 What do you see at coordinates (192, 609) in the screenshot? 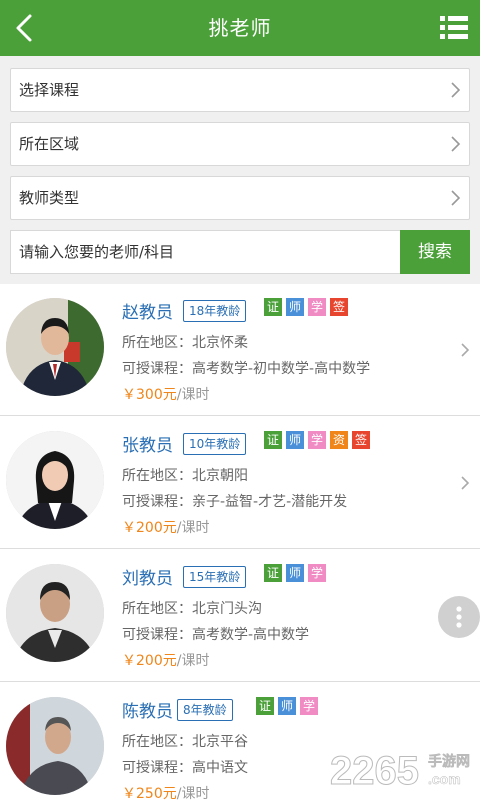
I see `teacher-area: 所在地区：北京门头沟` at bounding box center [192, 609].